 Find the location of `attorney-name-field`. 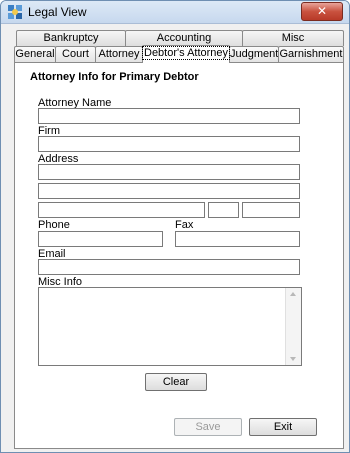

attorney-name-field is located at coordinates (169, 116).